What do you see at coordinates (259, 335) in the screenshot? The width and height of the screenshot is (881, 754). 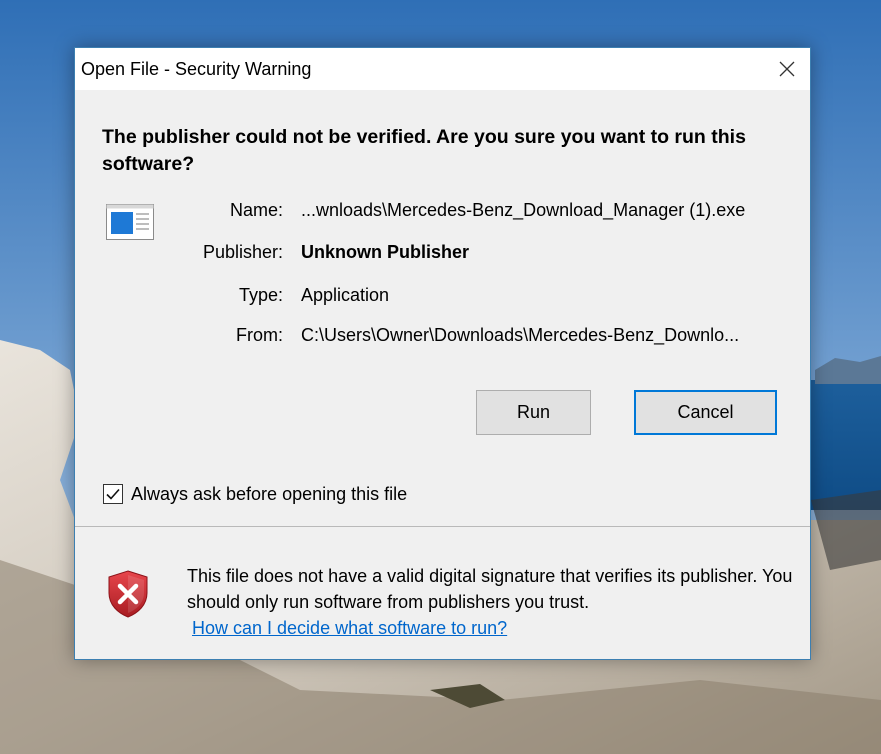 I see `from-label: From:` at bounding box center [259, 335].